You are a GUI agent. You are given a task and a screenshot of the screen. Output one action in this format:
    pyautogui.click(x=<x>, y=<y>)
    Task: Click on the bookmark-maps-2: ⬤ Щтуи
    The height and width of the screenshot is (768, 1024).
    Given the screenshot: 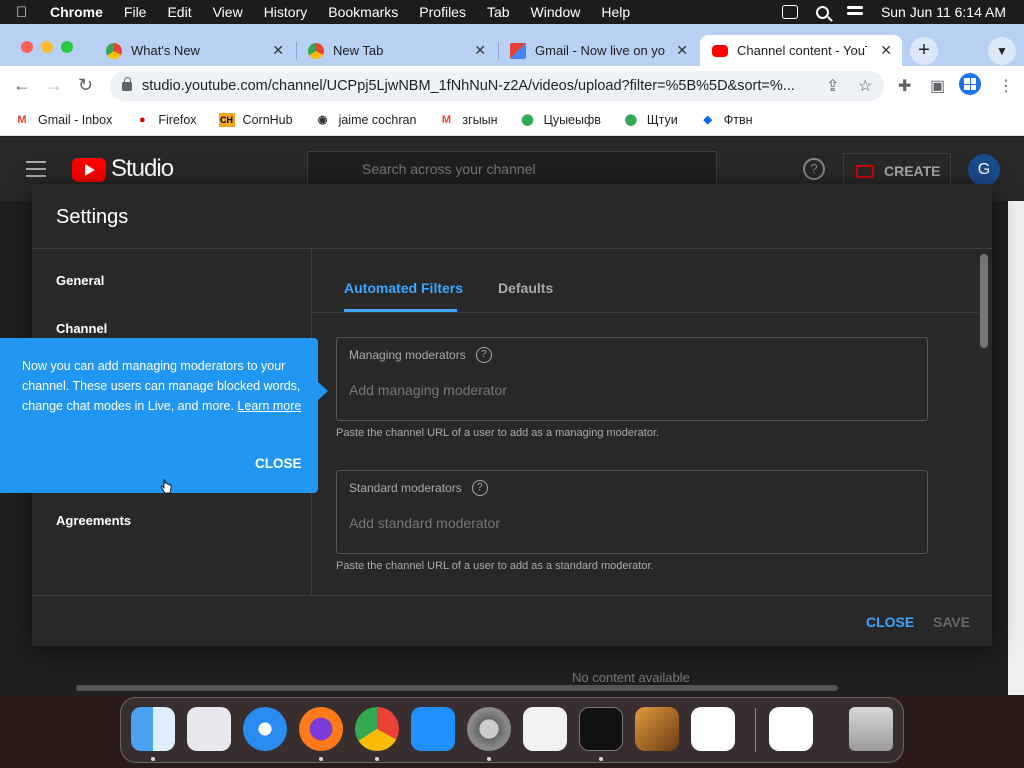 What is the action you would take?
    pyautogui.click(x=650, y=120)
    